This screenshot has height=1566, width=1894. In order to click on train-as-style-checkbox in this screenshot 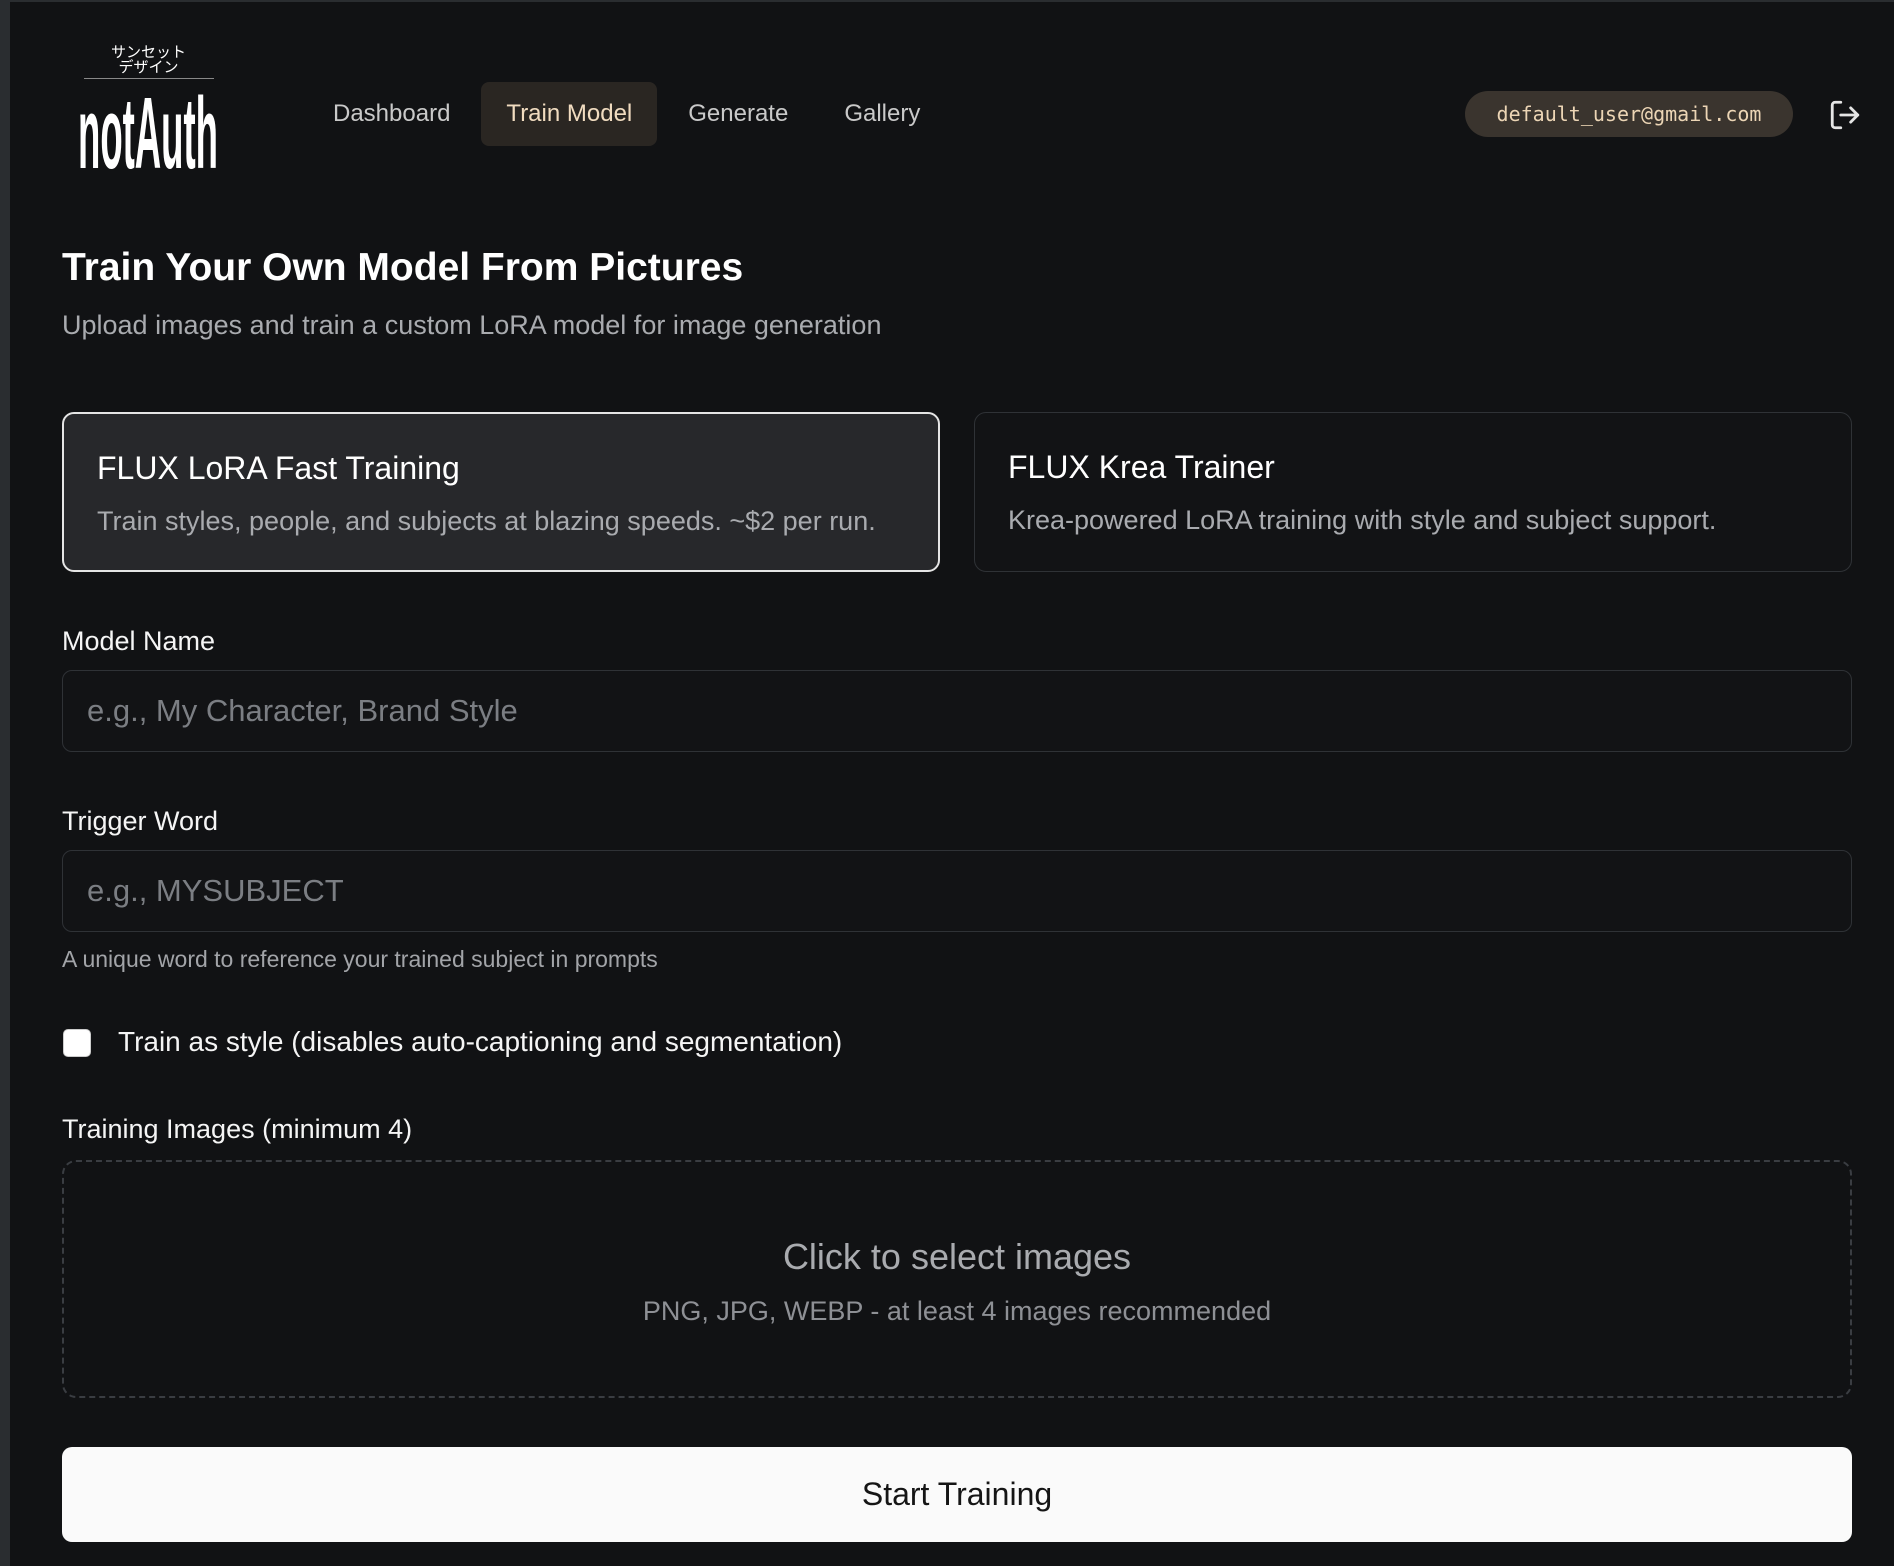, I will do `click(77, 1043)`.